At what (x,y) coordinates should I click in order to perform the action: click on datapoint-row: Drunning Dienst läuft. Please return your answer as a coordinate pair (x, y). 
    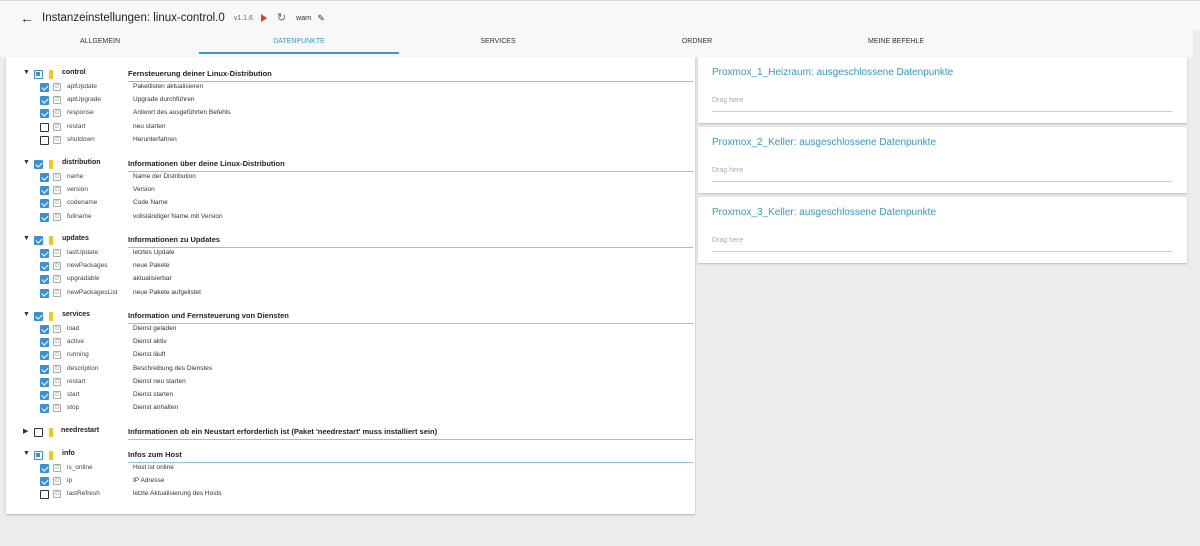
    Looking at the image, I should click on (350, 355).